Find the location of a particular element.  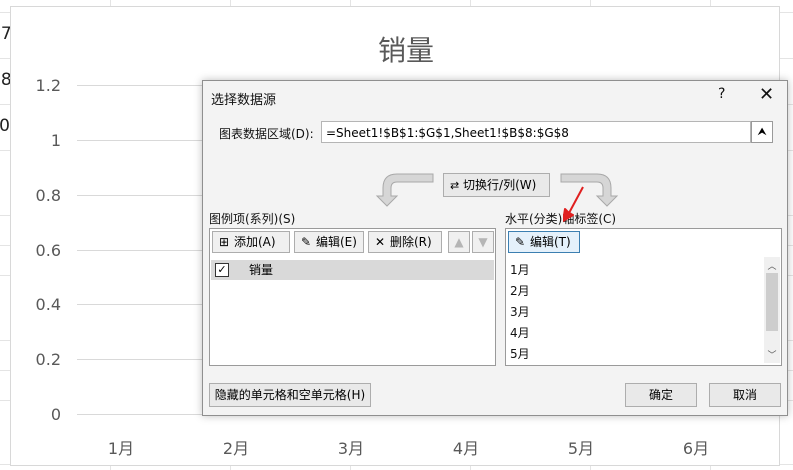

delete-icon: ✕ is located at coordinates (380, 242).